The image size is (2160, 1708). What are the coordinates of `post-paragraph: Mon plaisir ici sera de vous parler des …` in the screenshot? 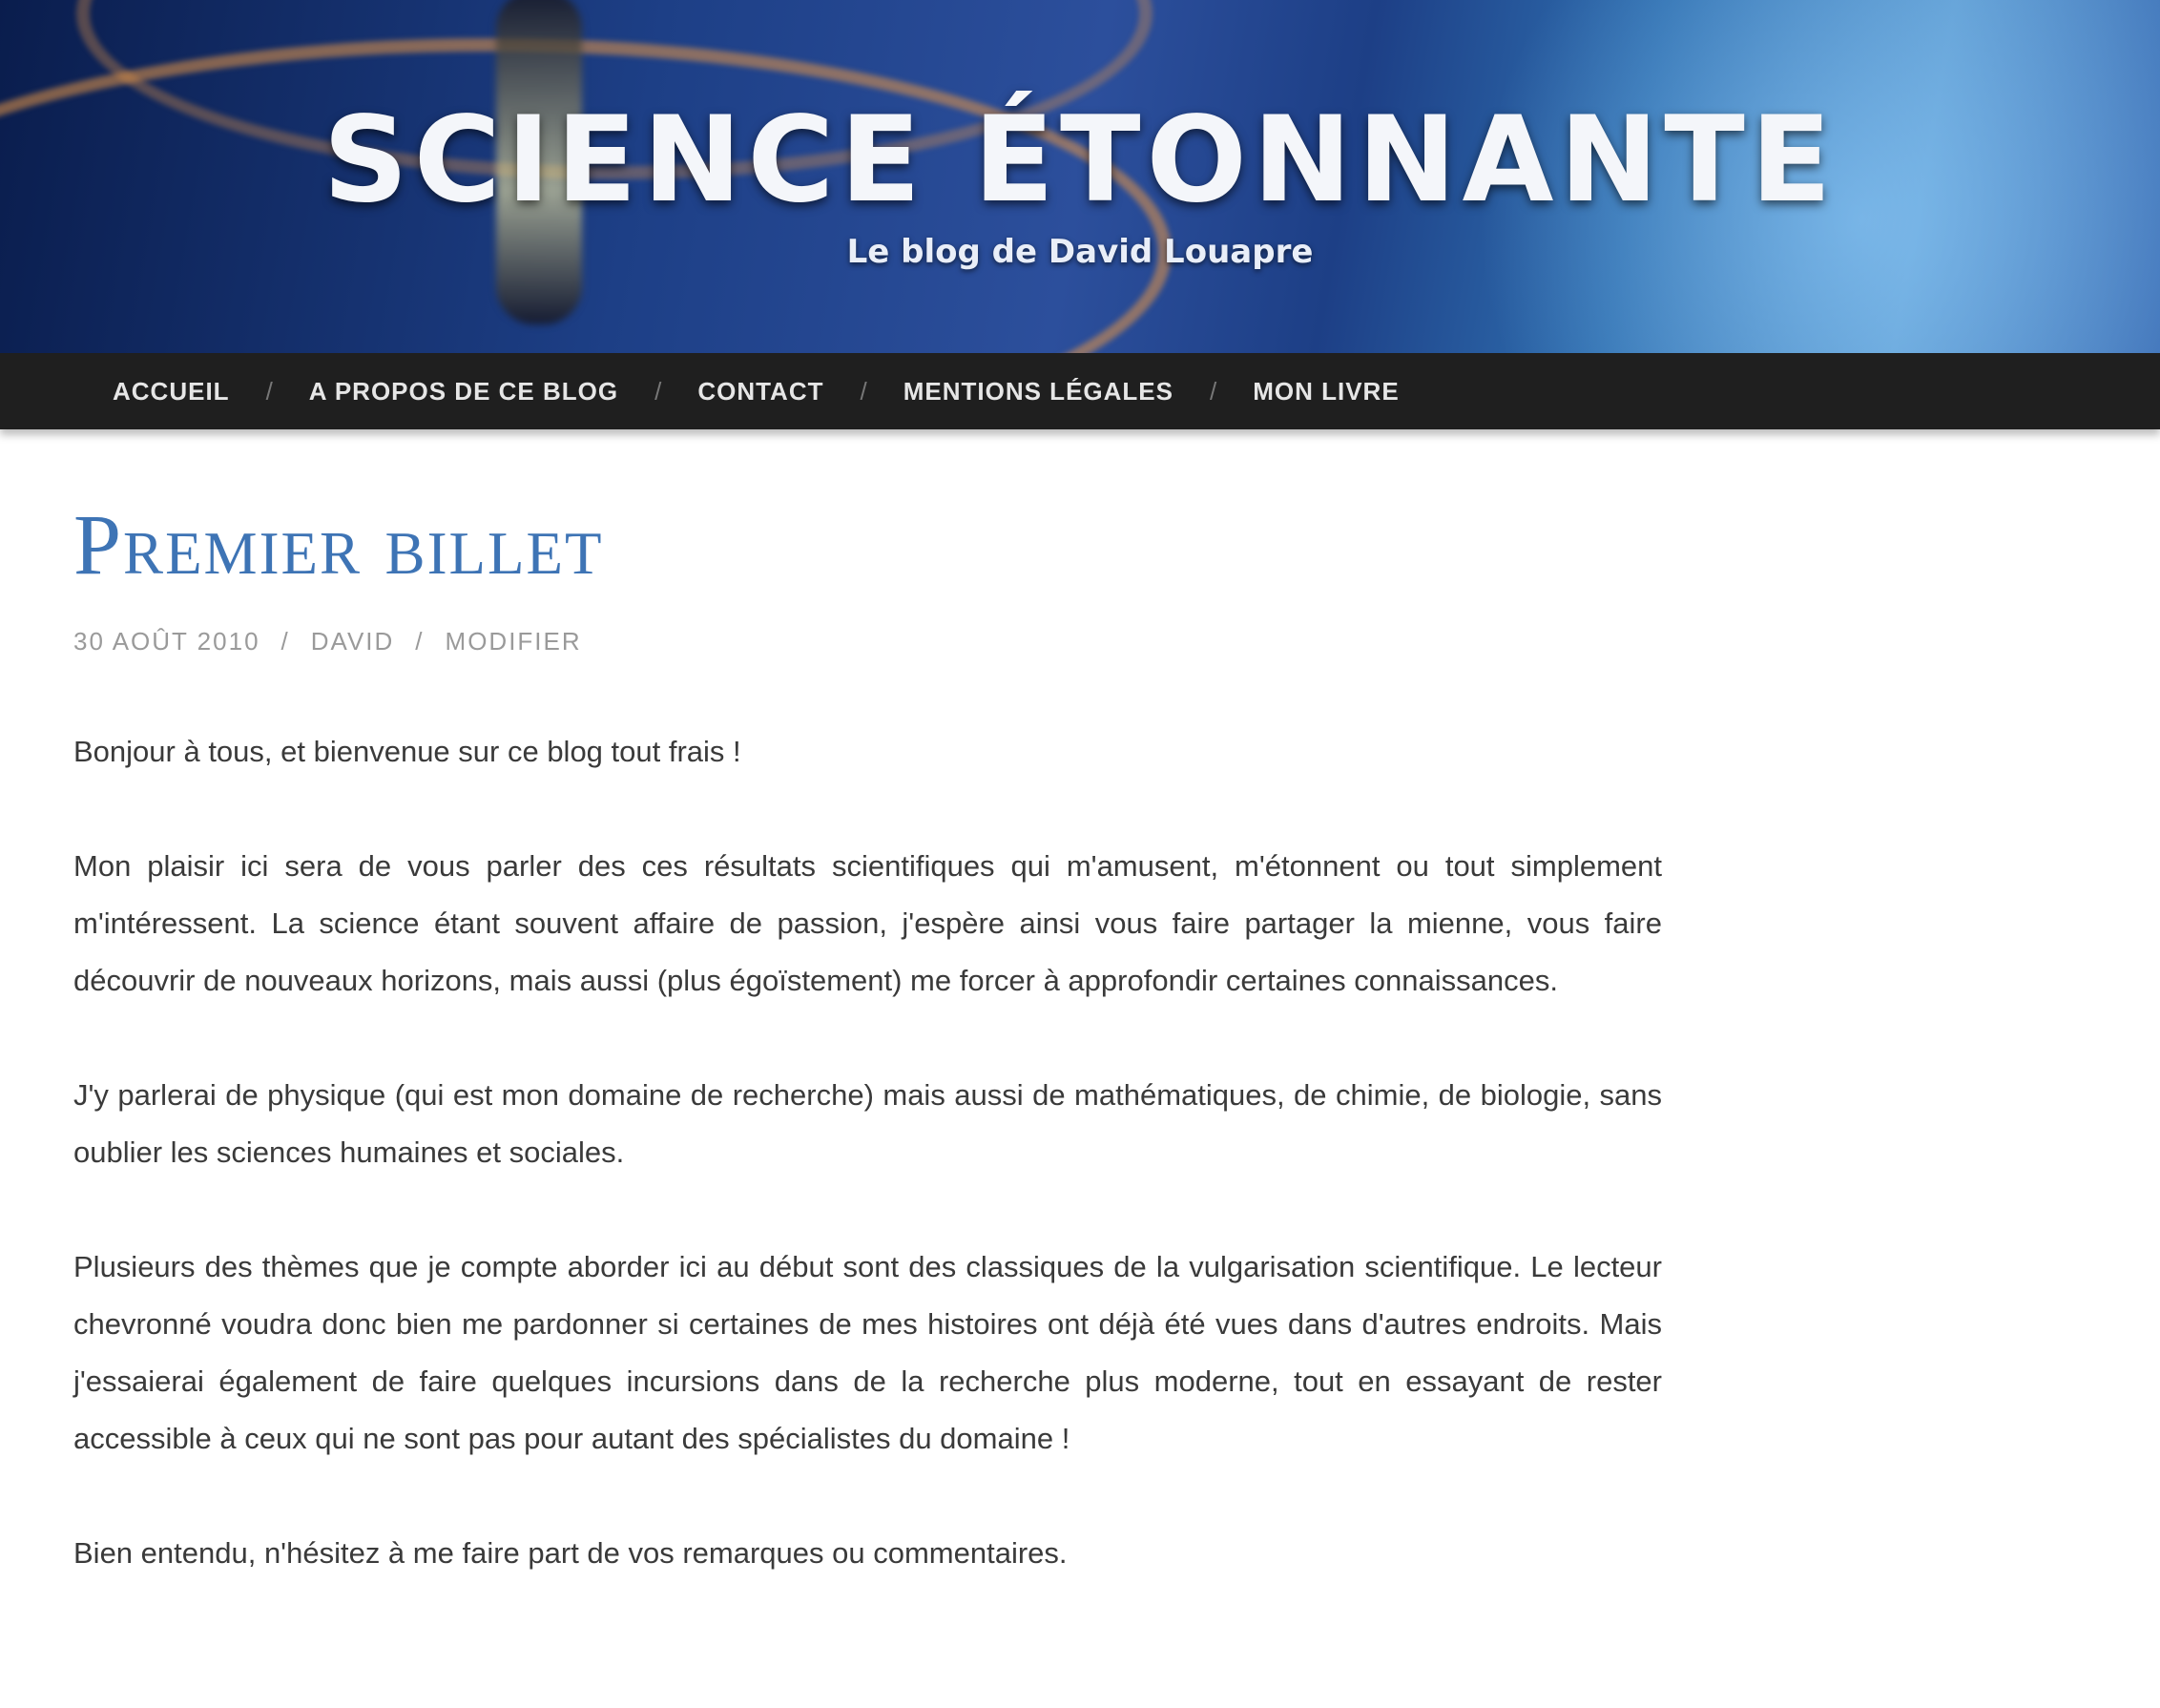 It's located at (867, 923).